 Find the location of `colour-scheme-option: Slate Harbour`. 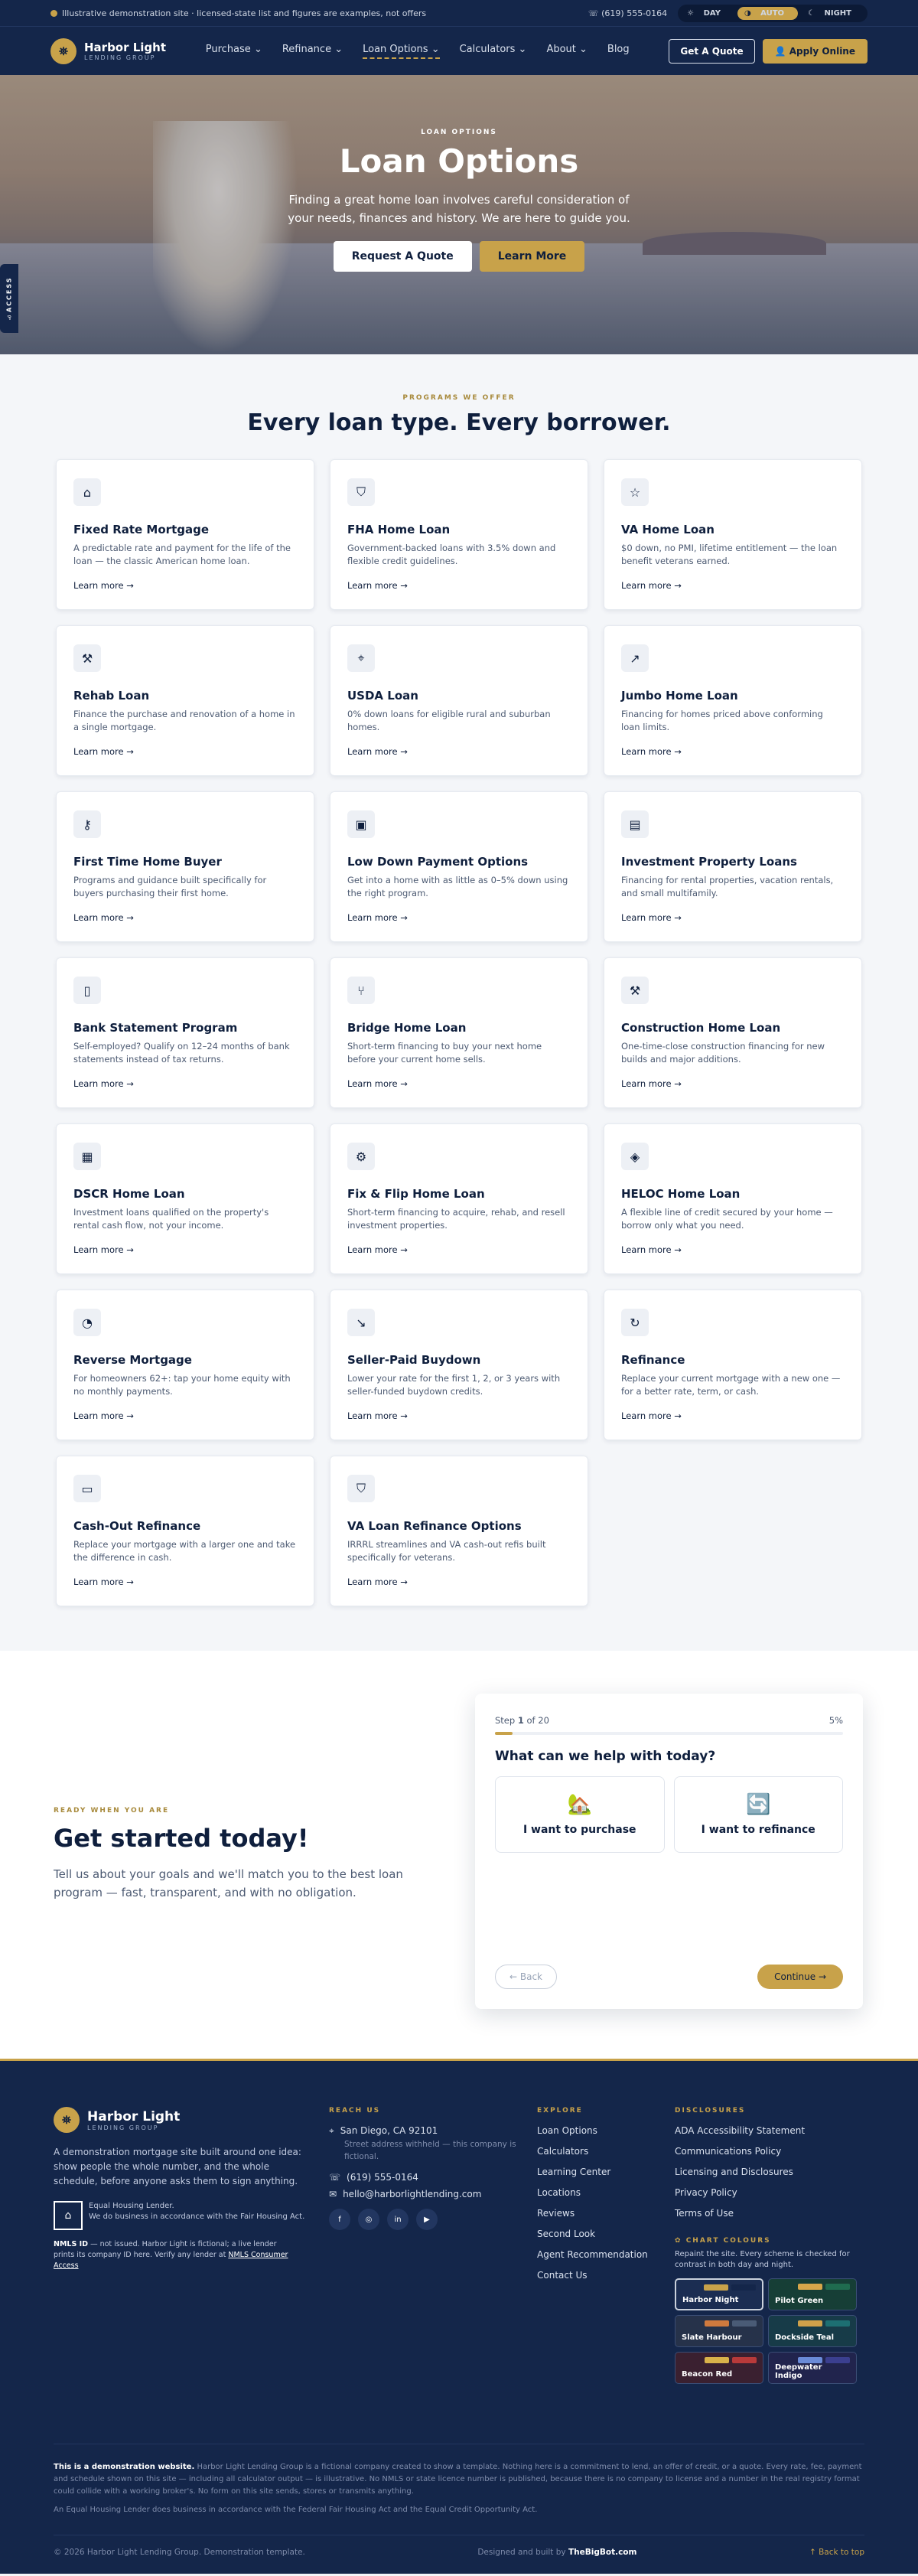

colour-scheme-option: Slate Harbour is located at coordinates (719, 2331).